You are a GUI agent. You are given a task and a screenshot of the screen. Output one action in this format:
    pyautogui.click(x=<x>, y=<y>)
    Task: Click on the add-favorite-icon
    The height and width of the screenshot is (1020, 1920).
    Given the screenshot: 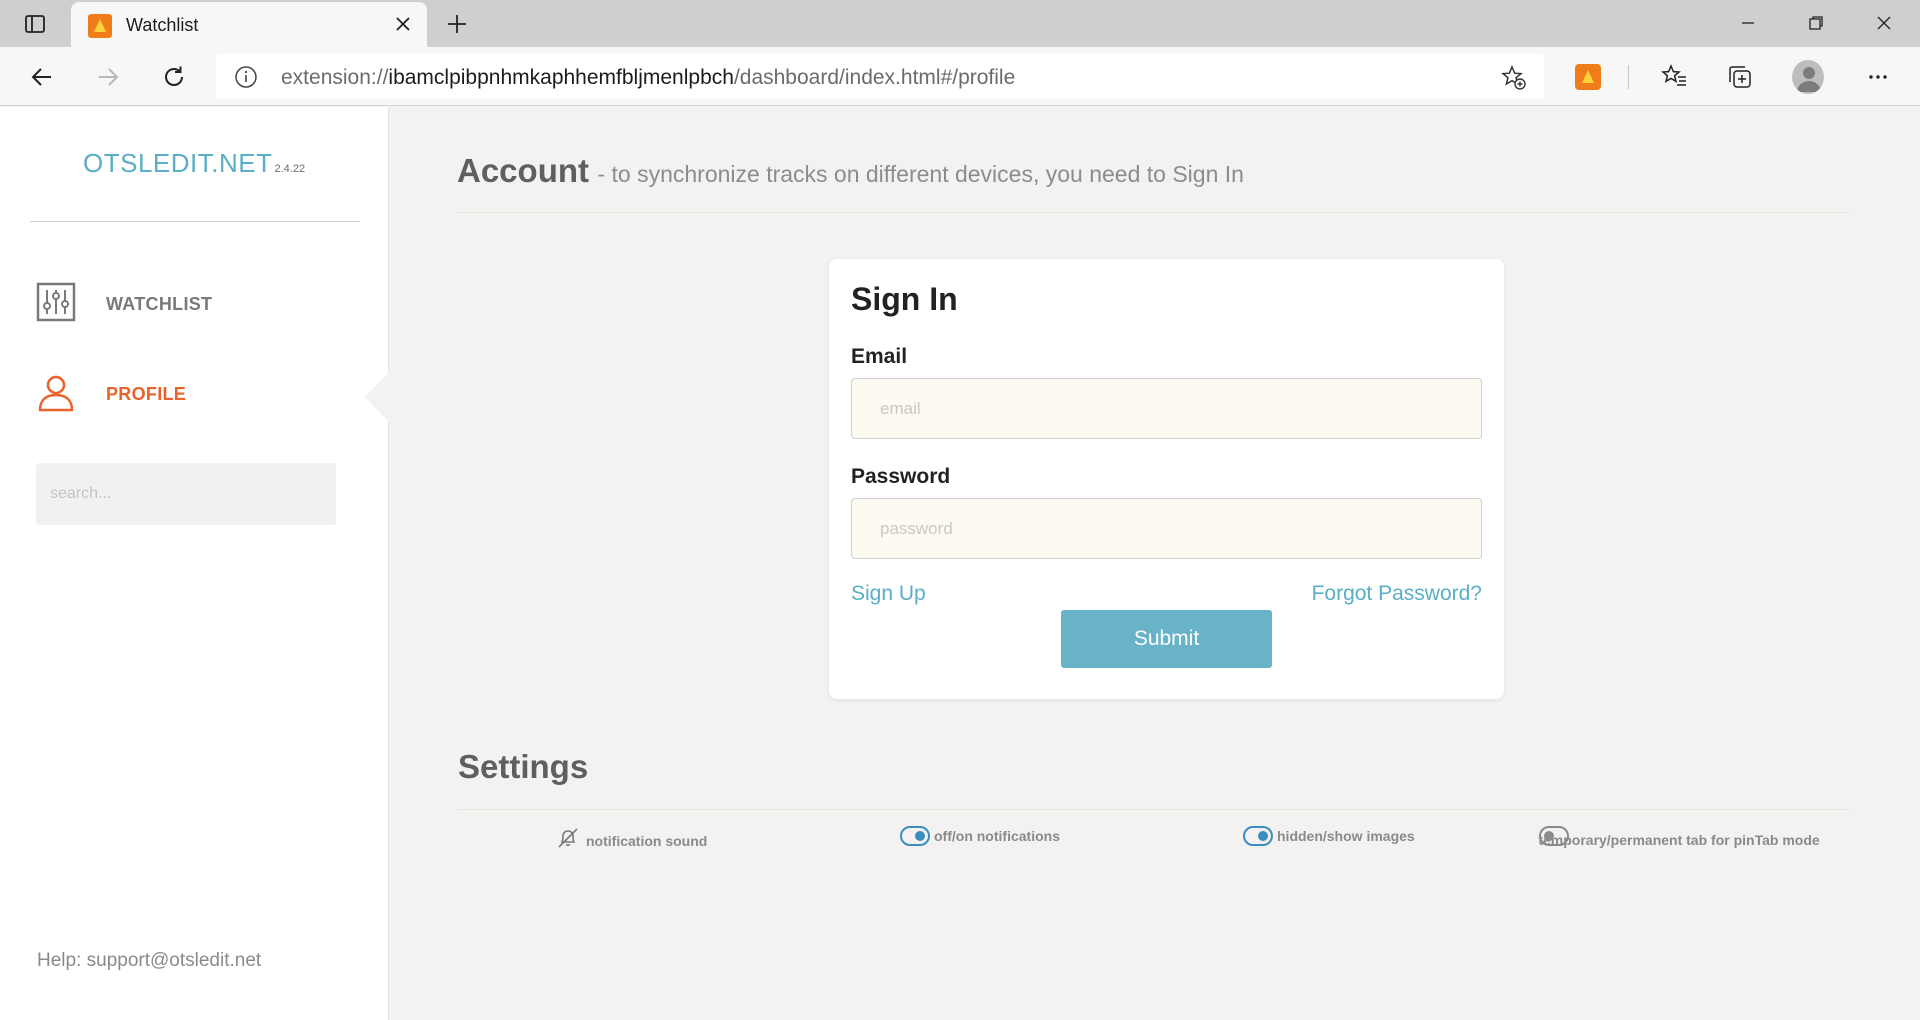 What is the action you would take?
    pyautogui.click(x=1514, y=78)
    